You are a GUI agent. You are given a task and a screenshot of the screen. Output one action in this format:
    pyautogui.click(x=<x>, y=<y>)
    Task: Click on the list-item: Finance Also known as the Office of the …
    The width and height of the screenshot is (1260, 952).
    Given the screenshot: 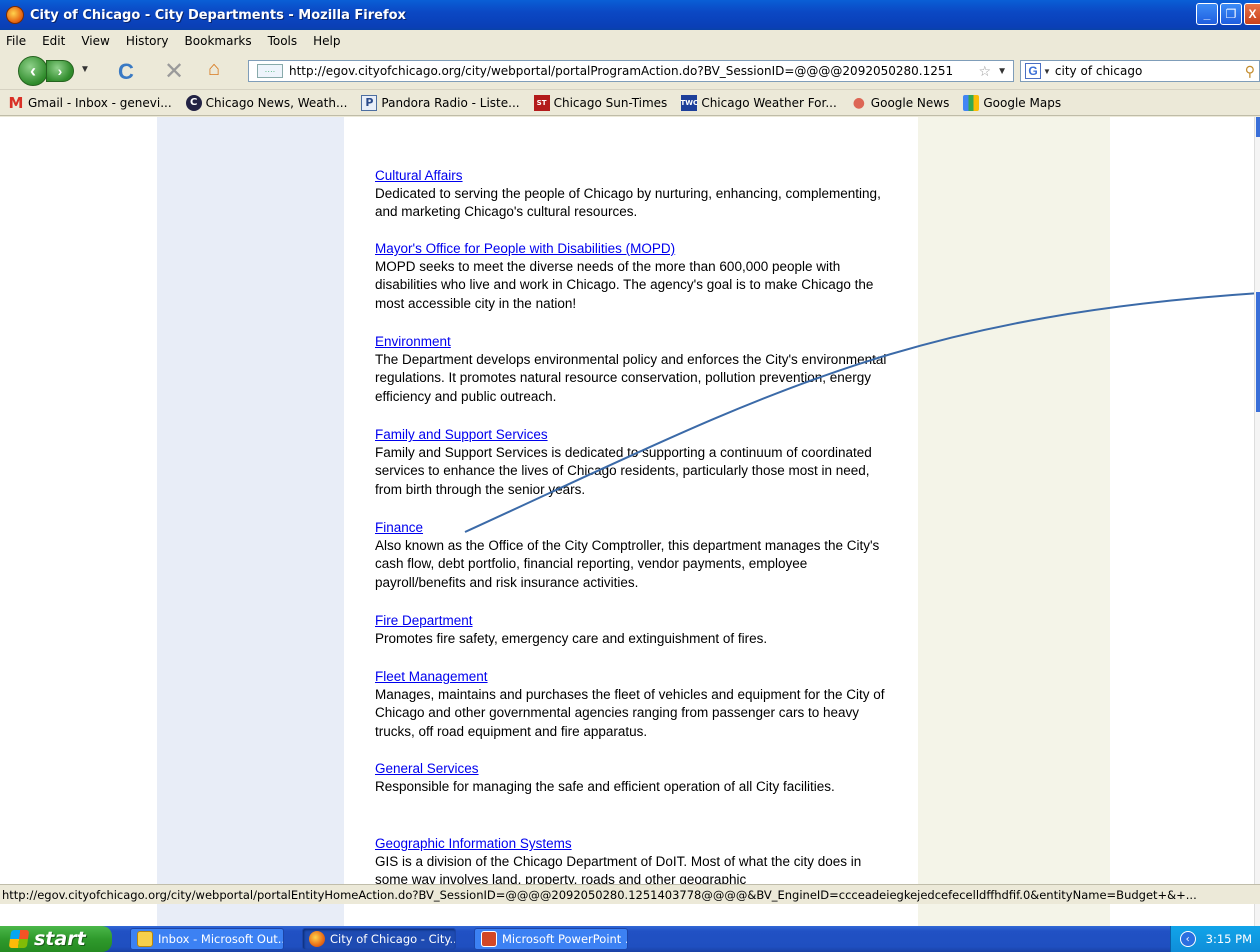 What is the action you would take?
    pyautogui.click(x=635, y=555)
    